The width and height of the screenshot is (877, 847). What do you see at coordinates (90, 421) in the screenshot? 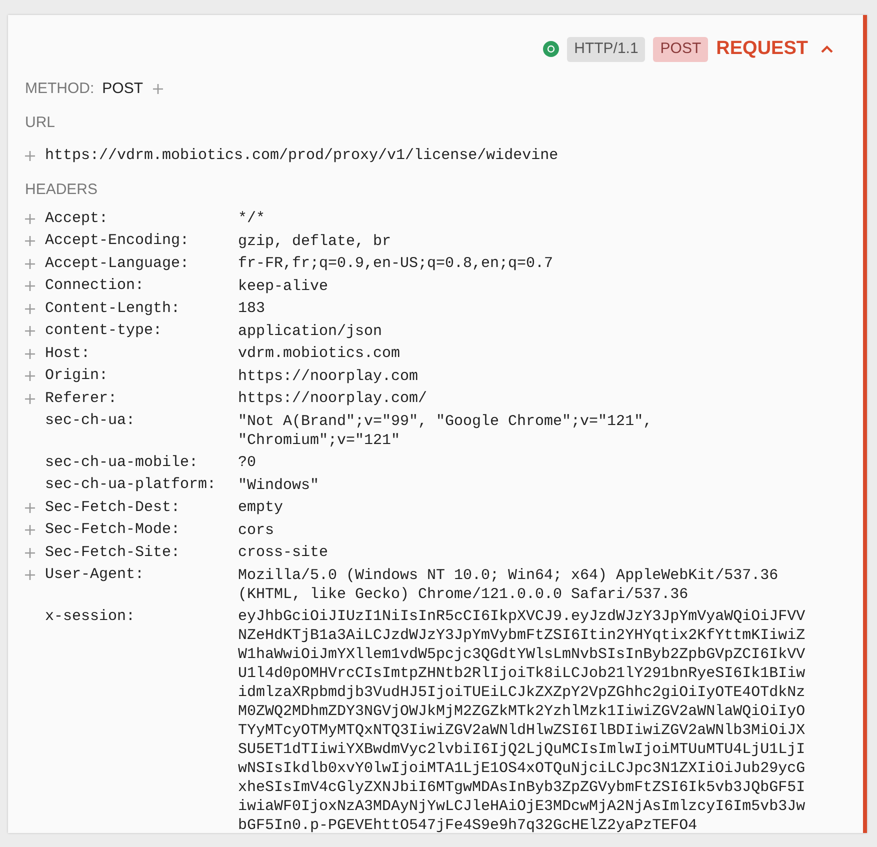
I see `header-name: sec-ch-ua:` at bounding box center [90, 421].